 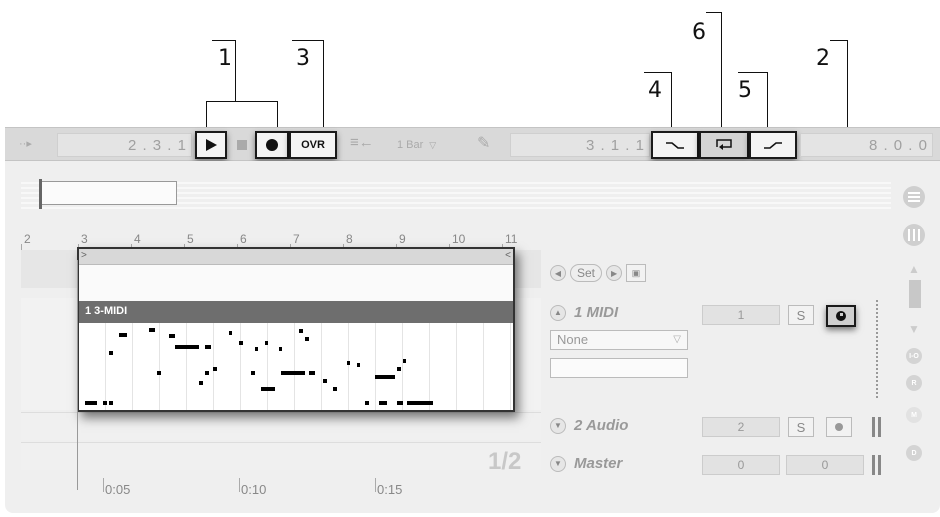 What do you see at coordinates (586, 463) in the screenshot?
I see `master-track-title: ▼ Master` at bounding box center [586, 463].